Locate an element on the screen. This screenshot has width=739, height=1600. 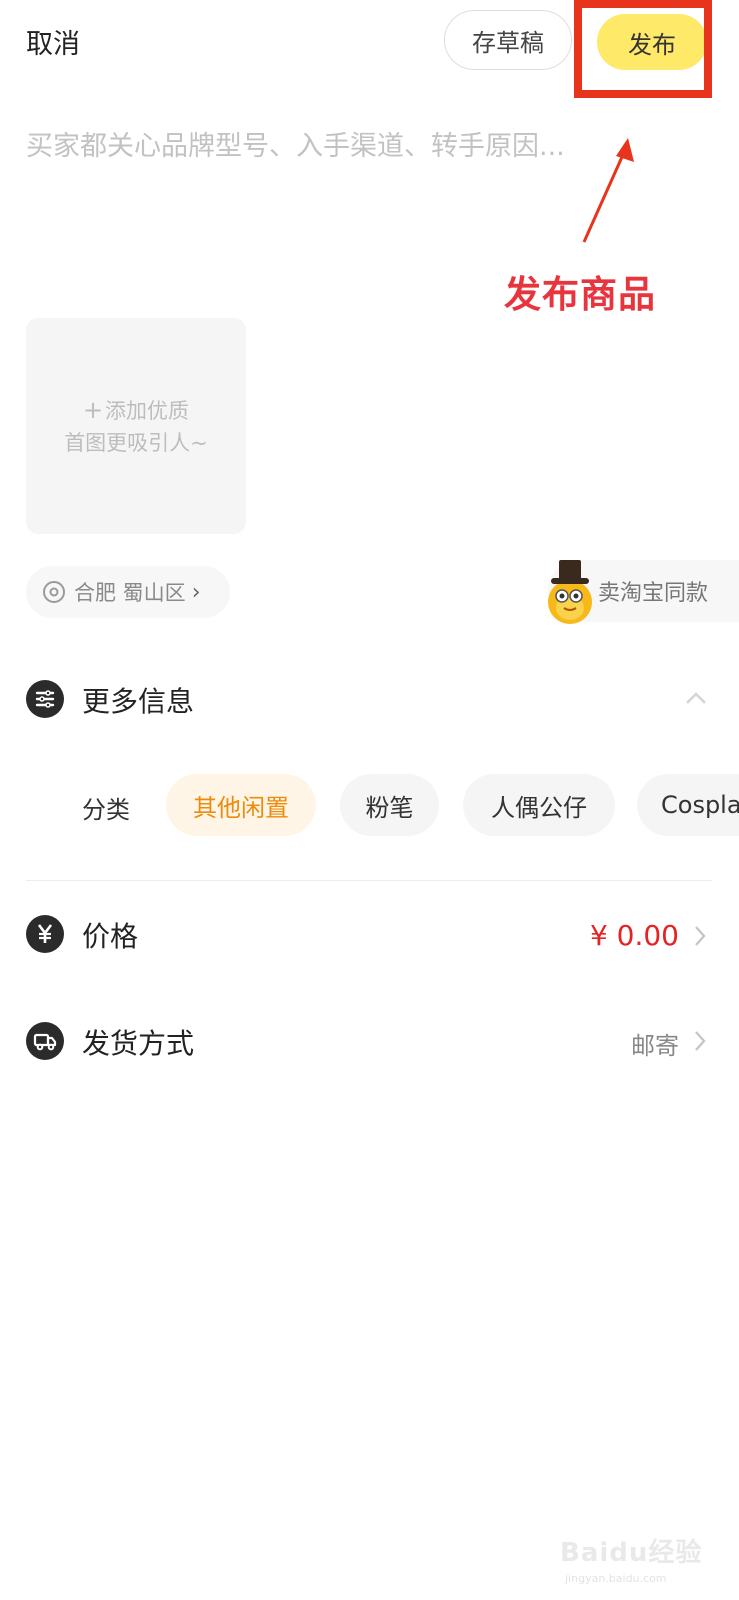
location-pin-icon is located at coordinates (54, 592).